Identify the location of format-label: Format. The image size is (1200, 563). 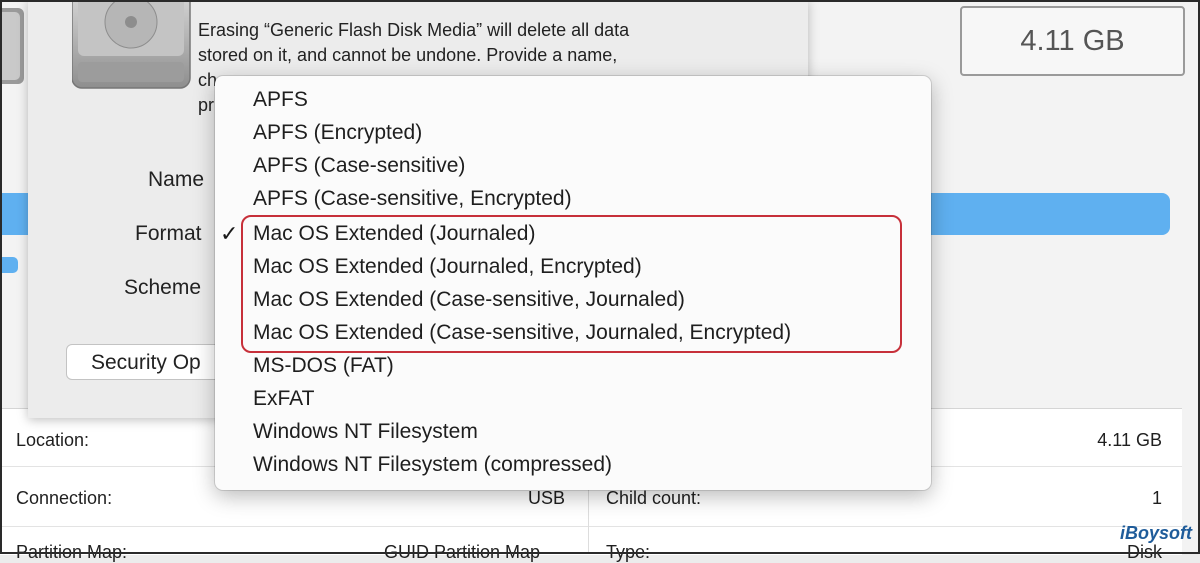
(168, 233).